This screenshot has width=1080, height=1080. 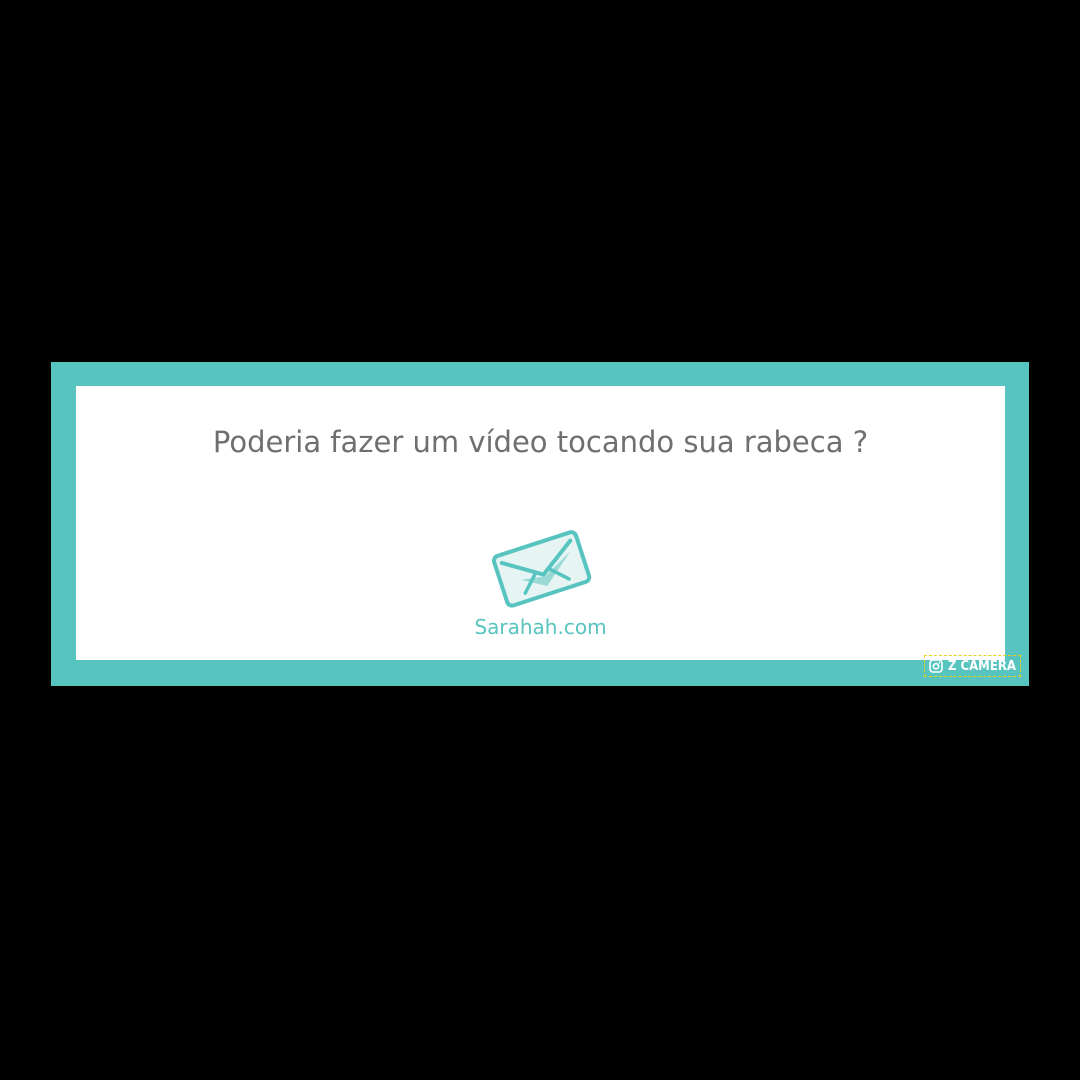 I want to click on brand-name: Sarahah.com, so click(x=540, y=627).